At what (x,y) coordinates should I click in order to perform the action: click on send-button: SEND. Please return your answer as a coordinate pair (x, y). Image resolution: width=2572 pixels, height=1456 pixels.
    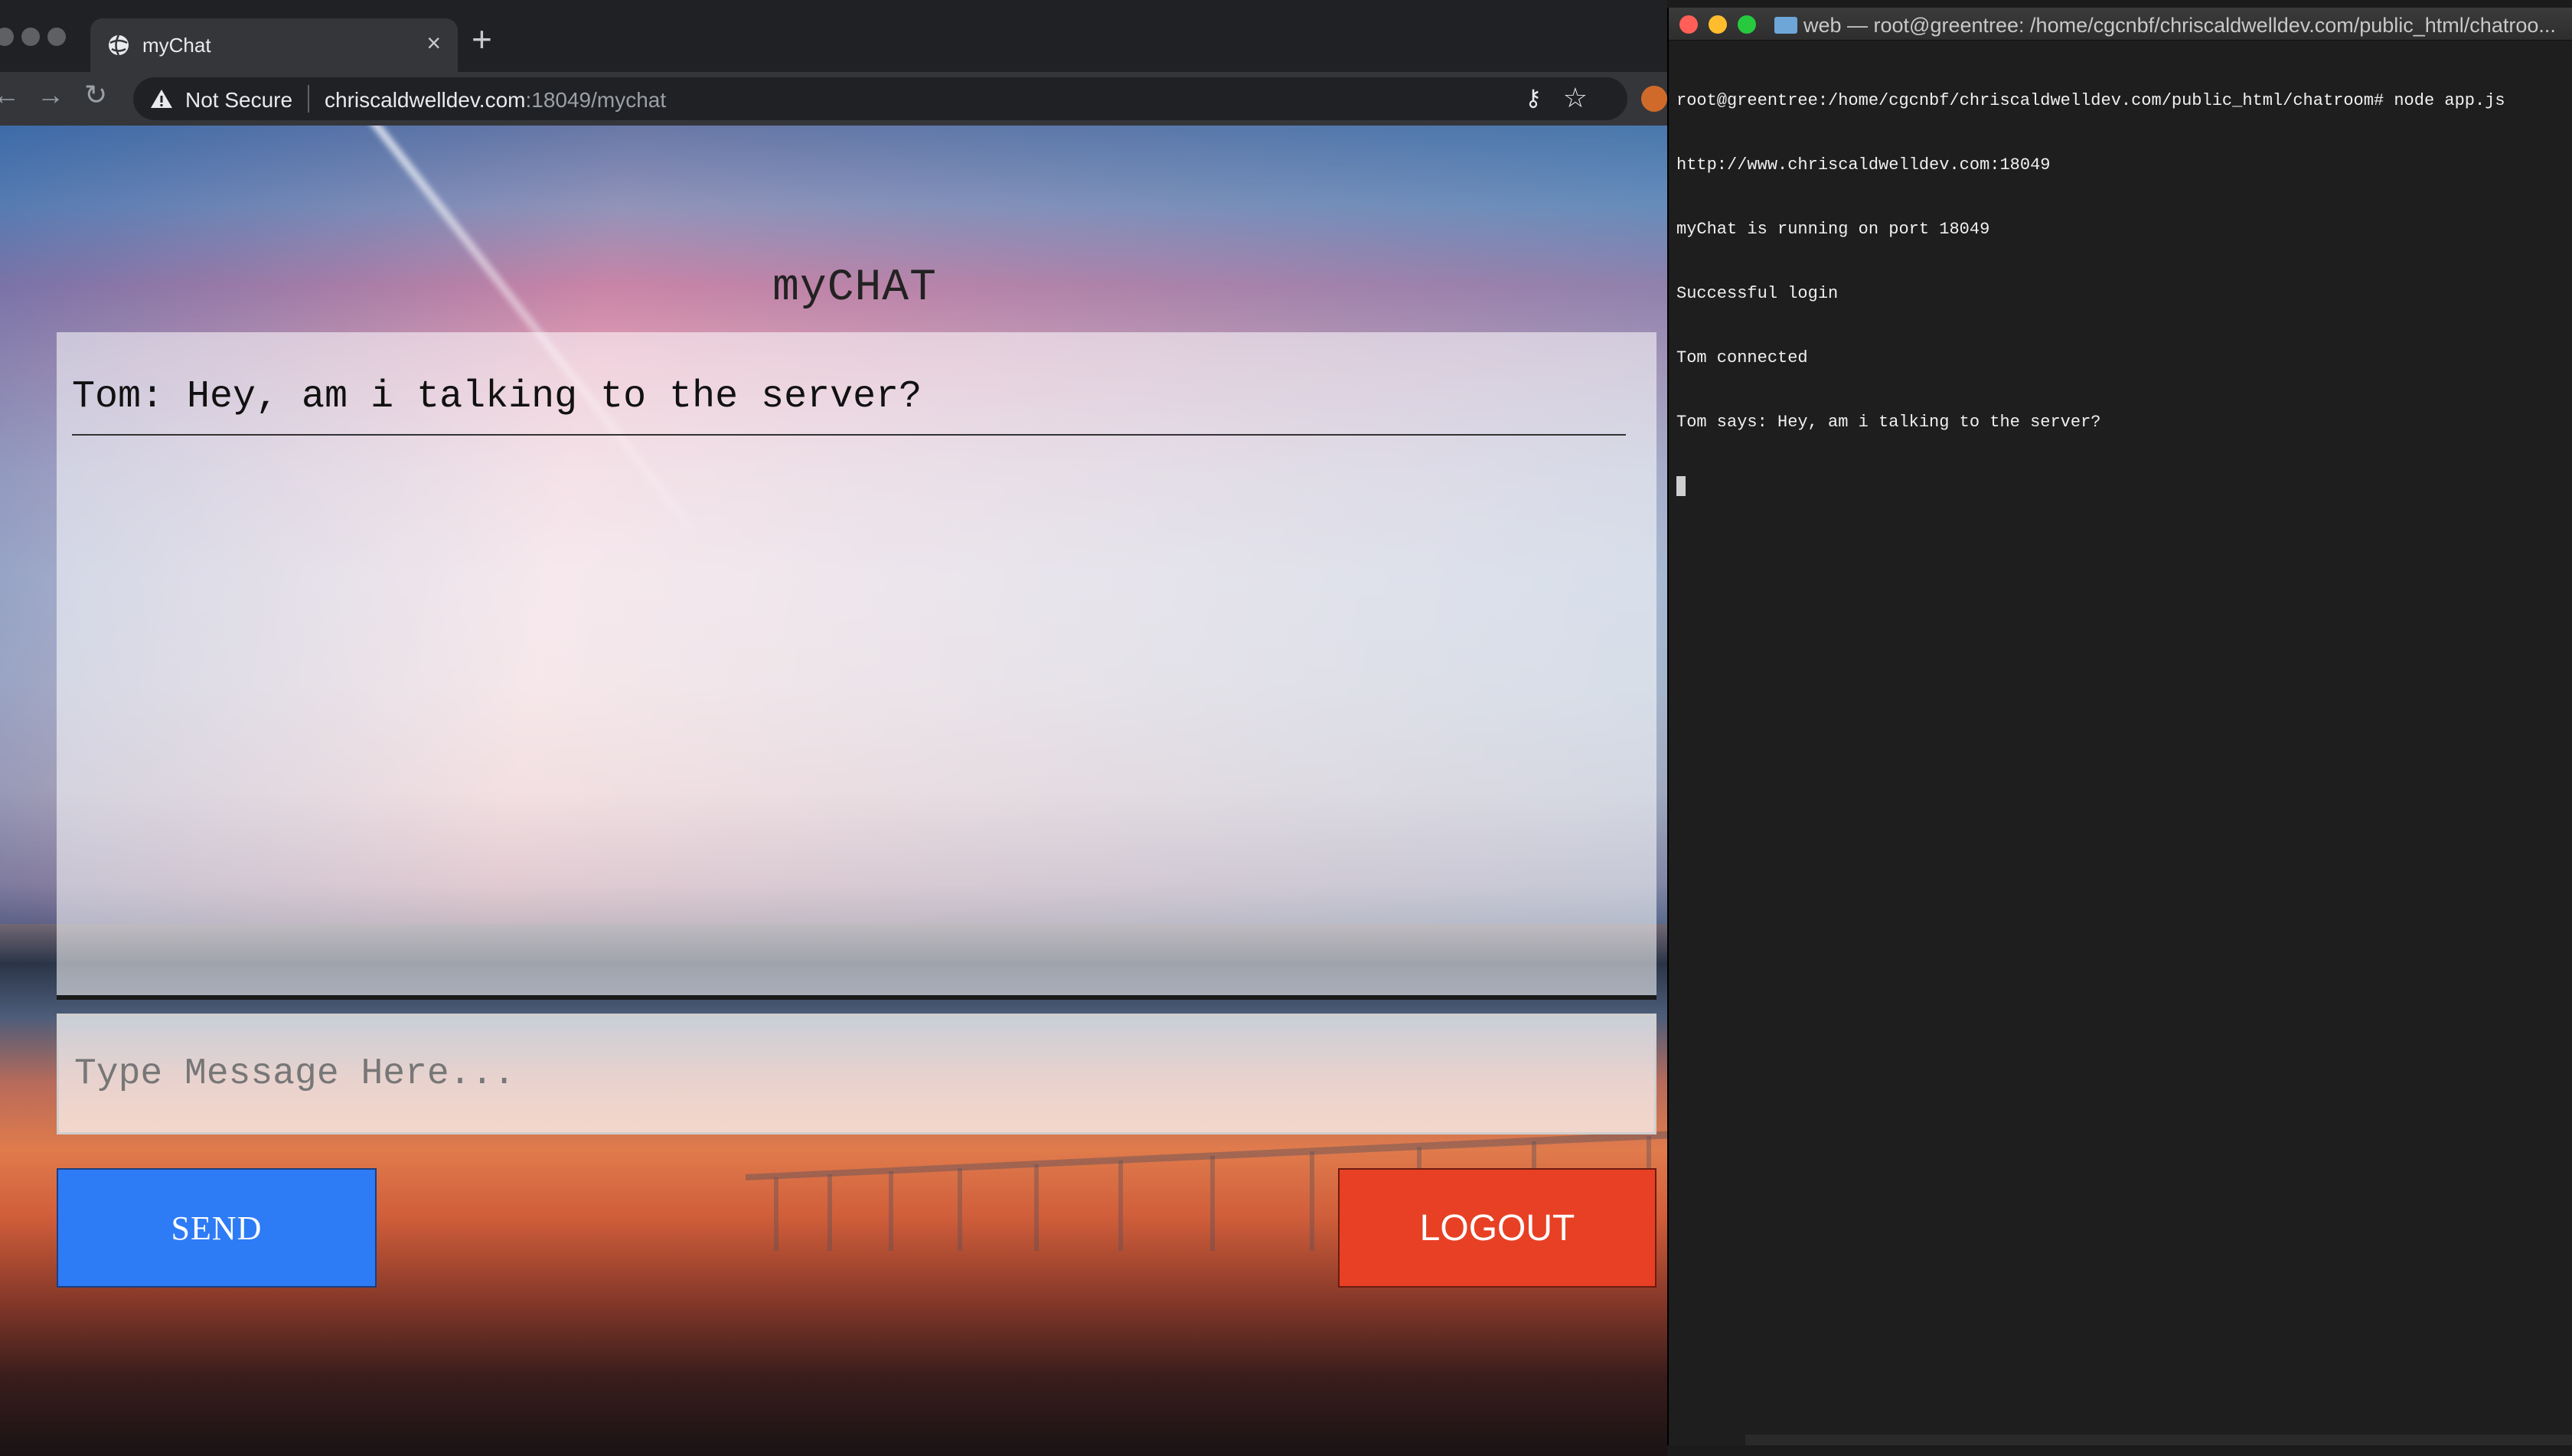
    Looking at the image, I should click on (217, 1228).